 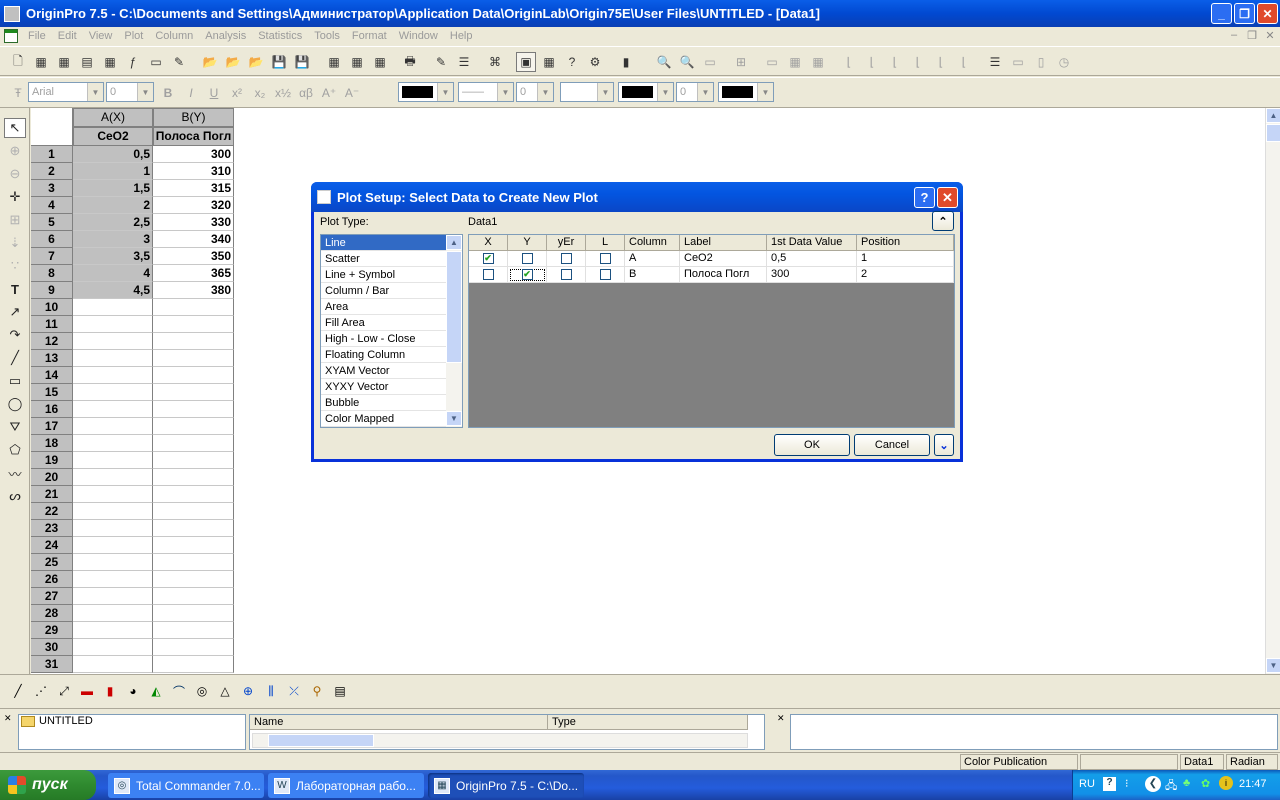 I want to click on font-size-select: 0 ▼, so click(x=130, y=92).